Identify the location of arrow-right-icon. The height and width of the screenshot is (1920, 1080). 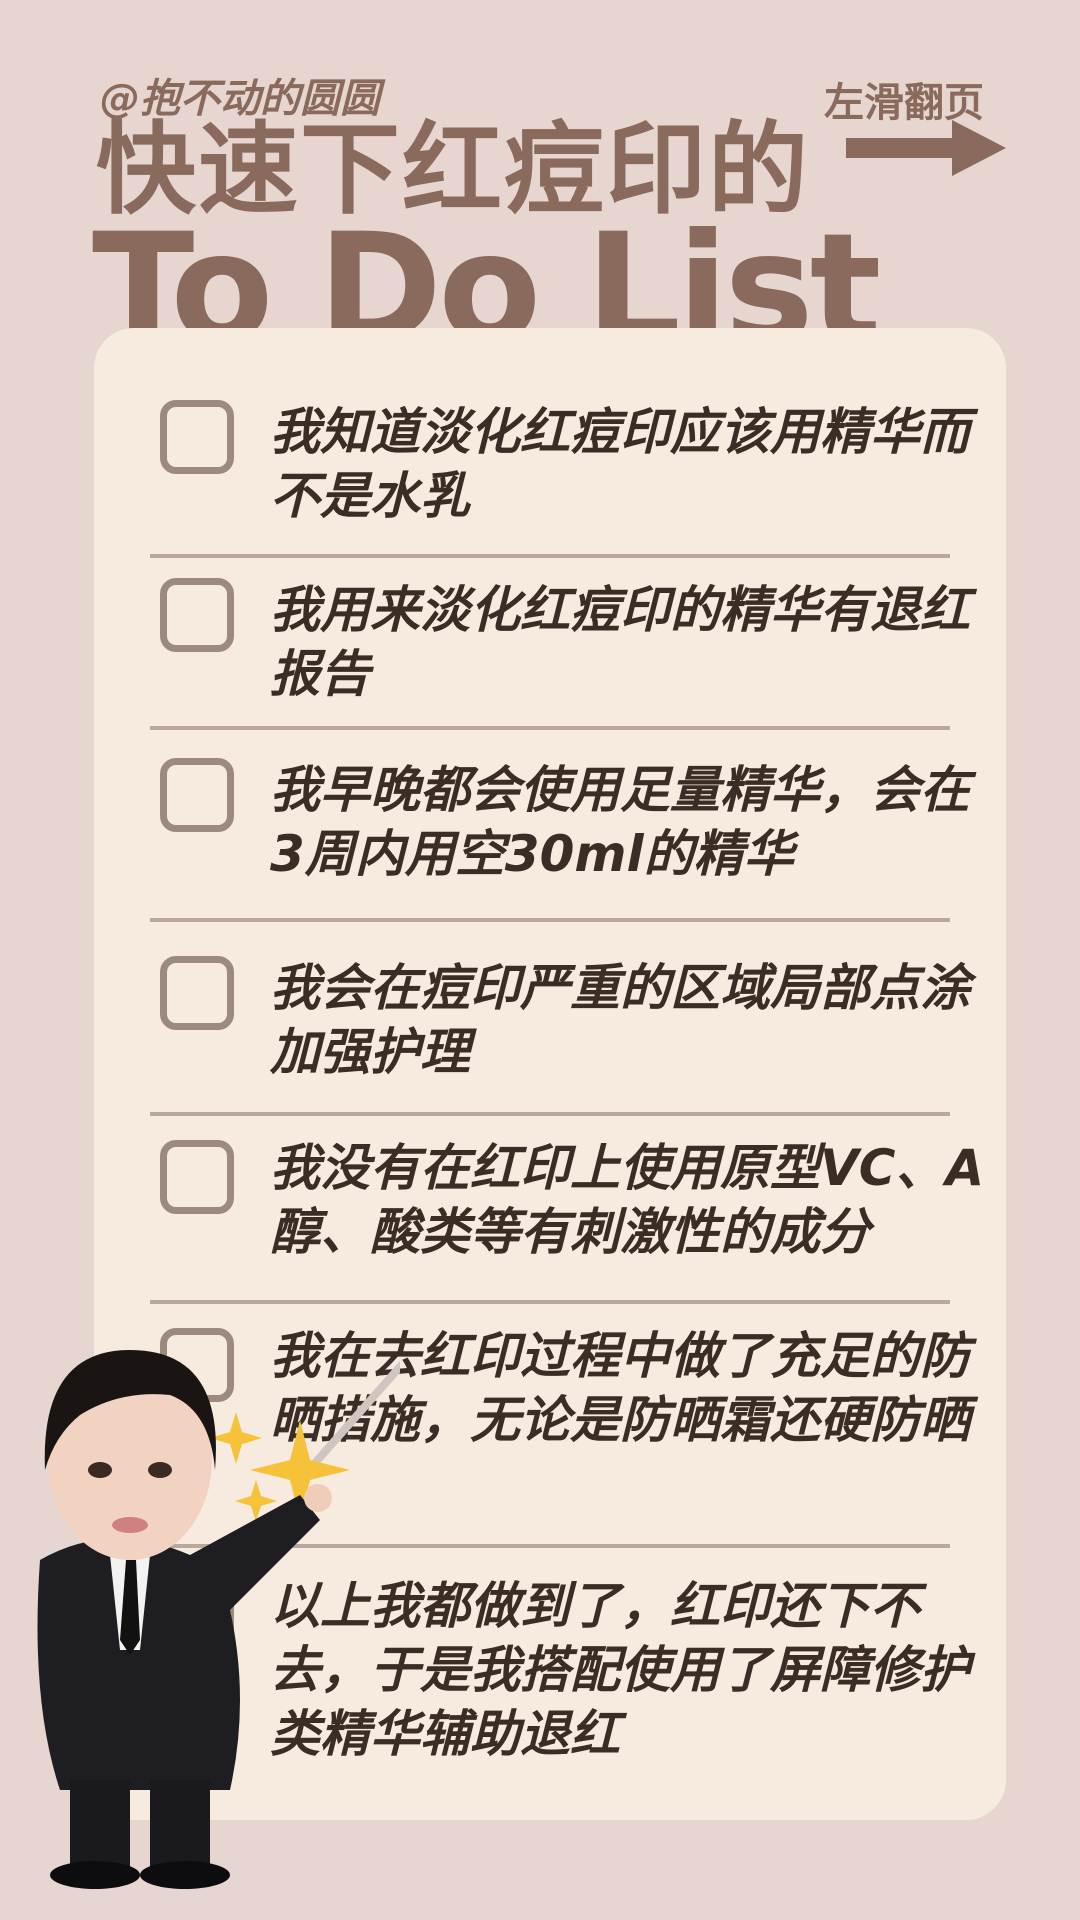
(926, 148).